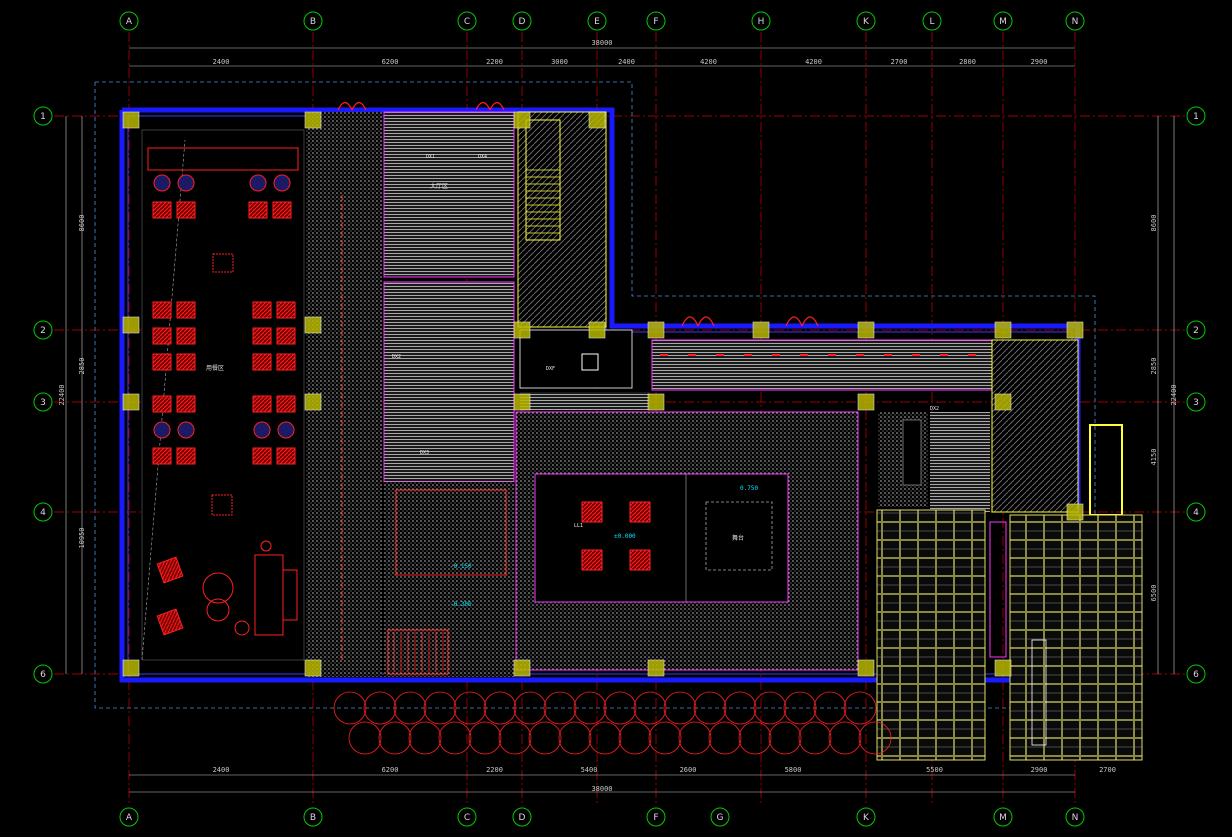 This screenshot has width=1232, height=837. I want to click on dim-bottom-segment: 2700, so click(1107, 770).